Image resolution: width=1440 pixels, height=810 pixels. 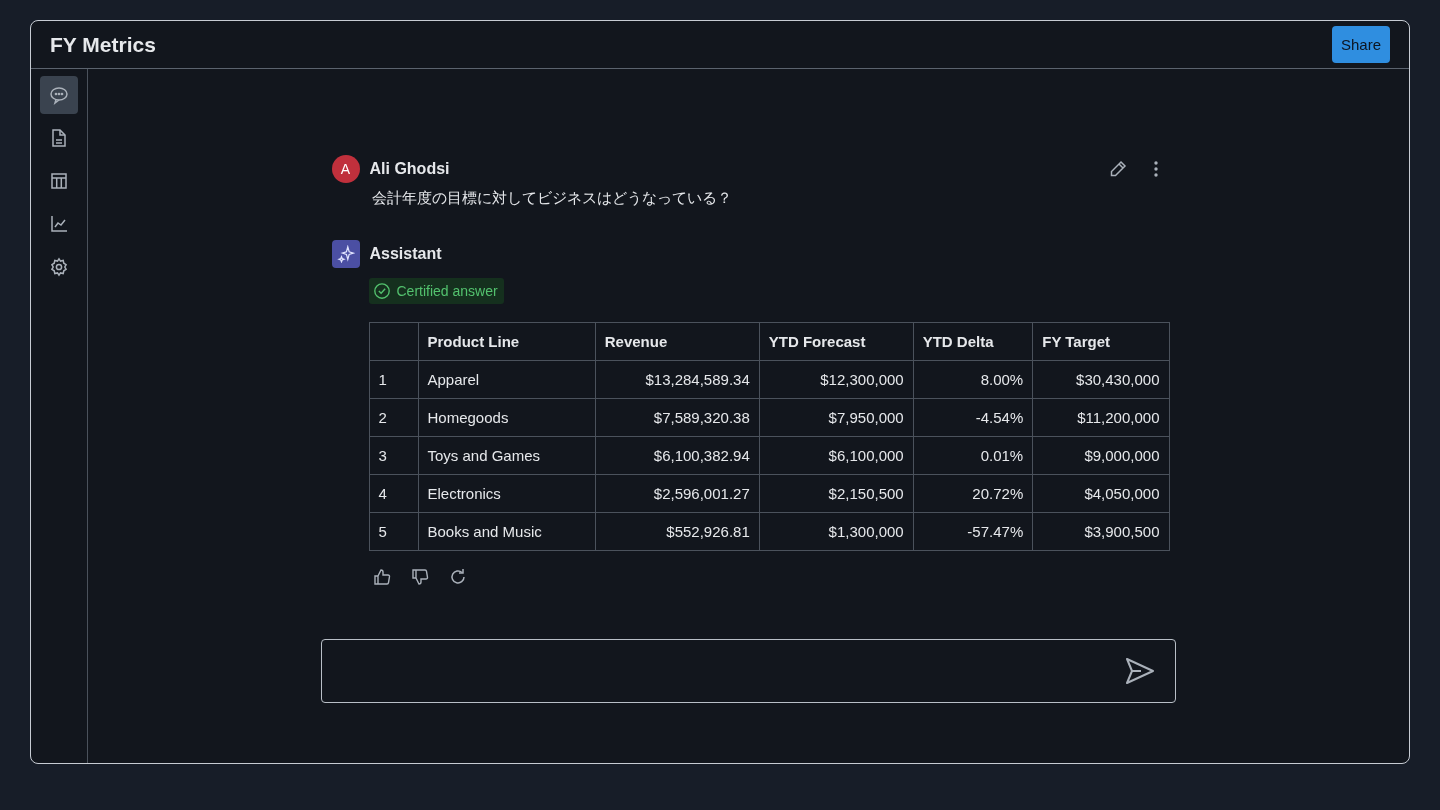 What do you see at coordinates (1118, 417) in the screenshot?
I see `table-cell: $11,200,000` at bounding box center [1118, 417].